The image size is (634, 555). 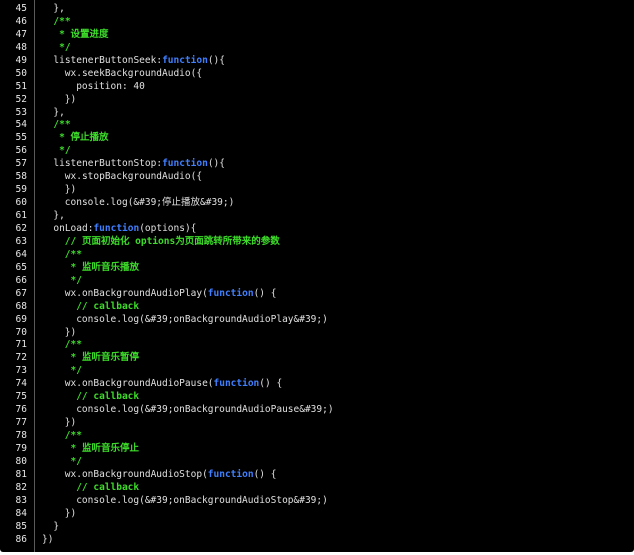 I want to click on line-number: 51, so click(x=21, y=86).